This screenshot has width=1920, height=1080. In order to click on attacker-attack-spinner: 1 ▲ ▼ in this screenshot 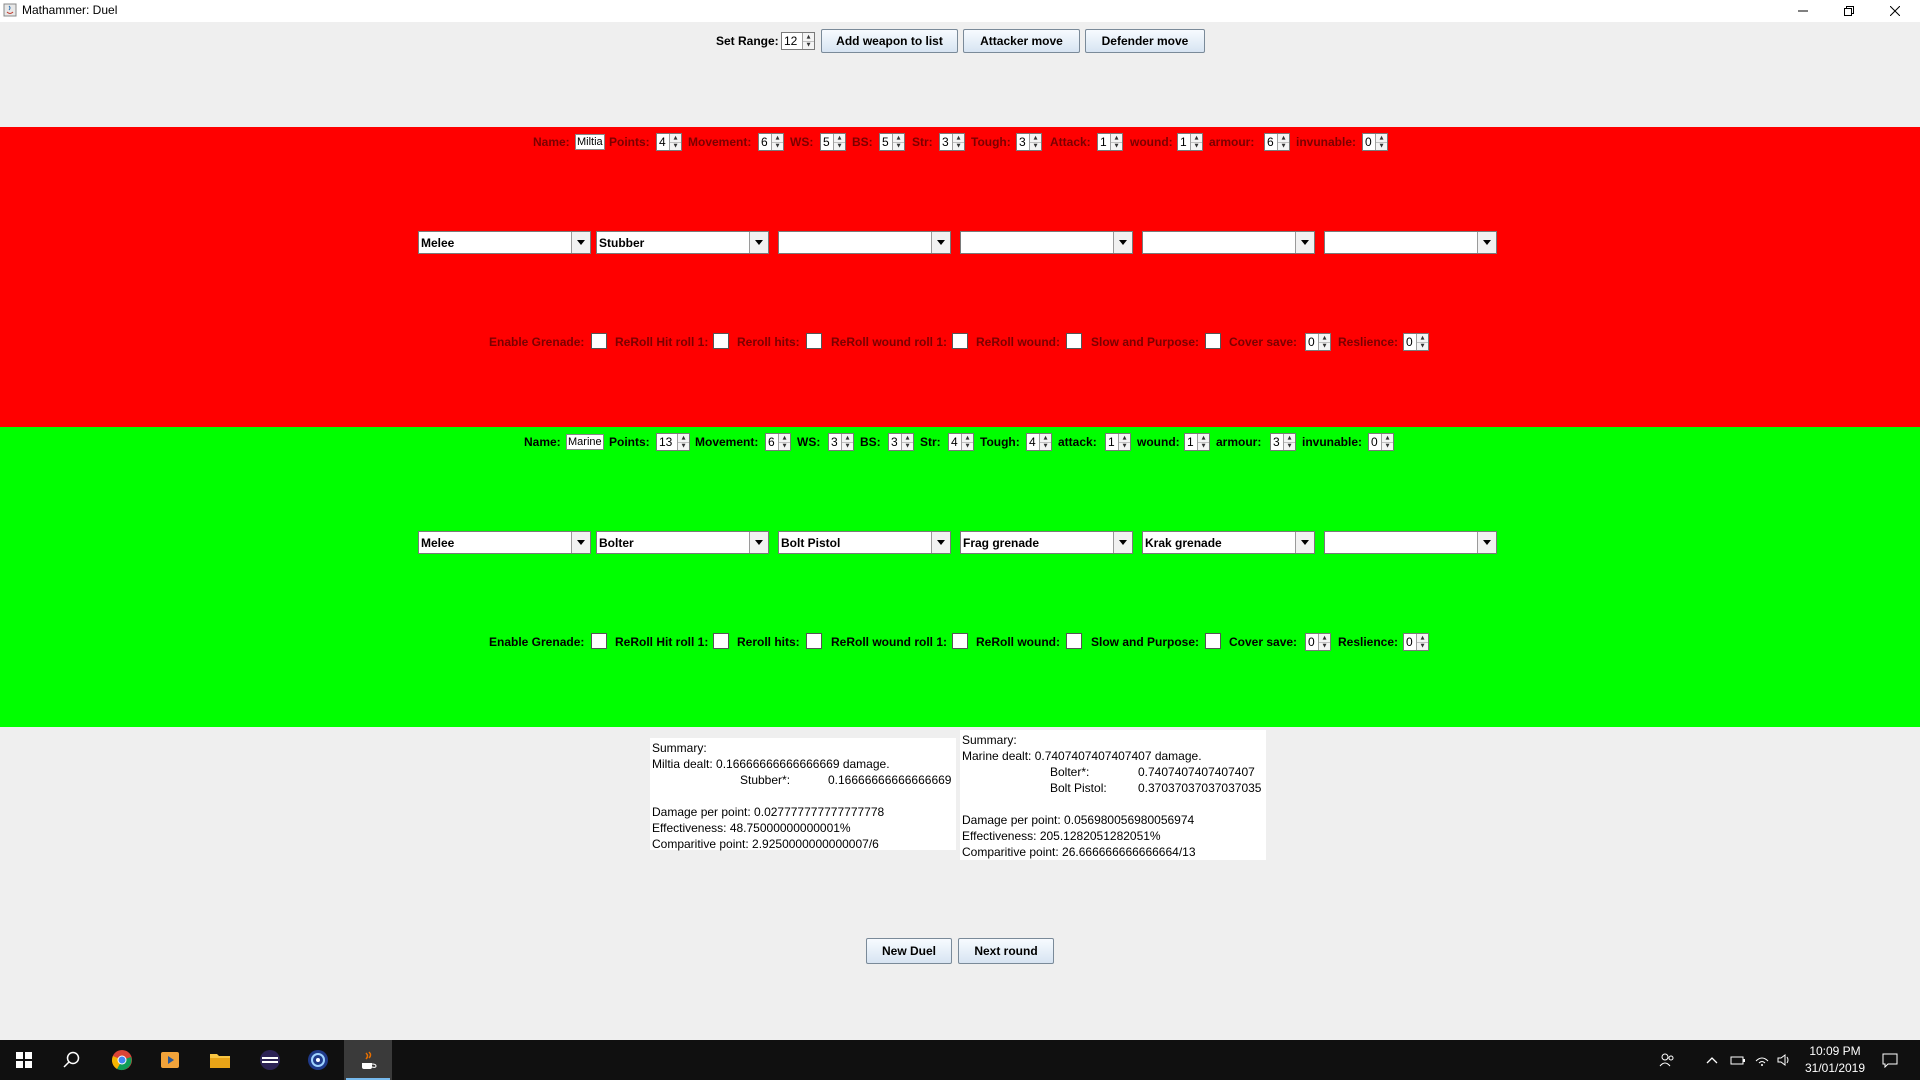, I will do `click(1110, 142)`.